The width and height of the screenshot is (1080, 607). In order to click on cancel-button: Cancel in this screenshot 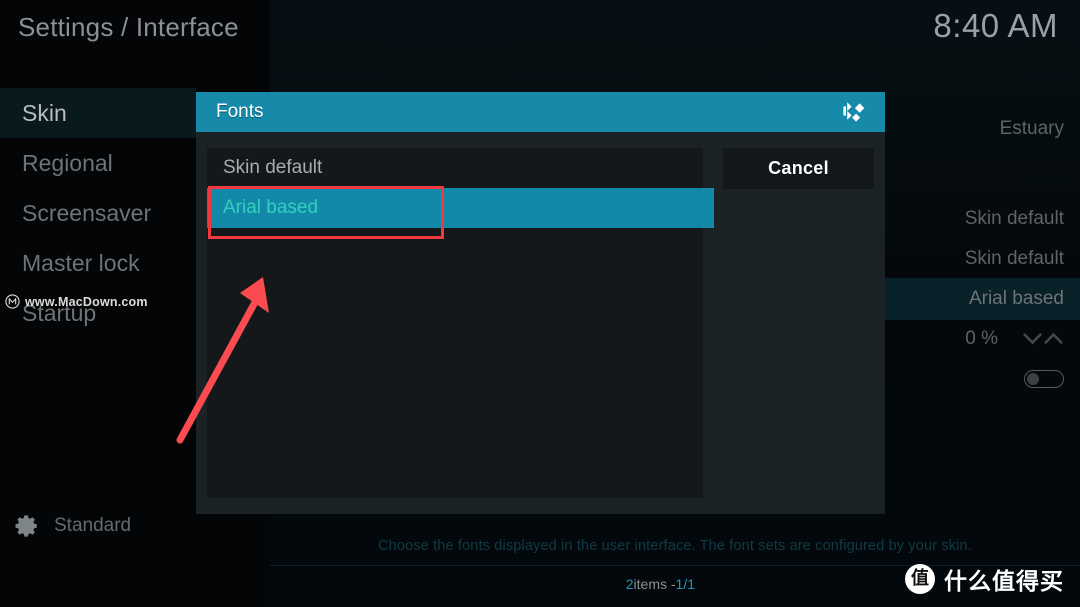, I will do `click(798, 168)`.